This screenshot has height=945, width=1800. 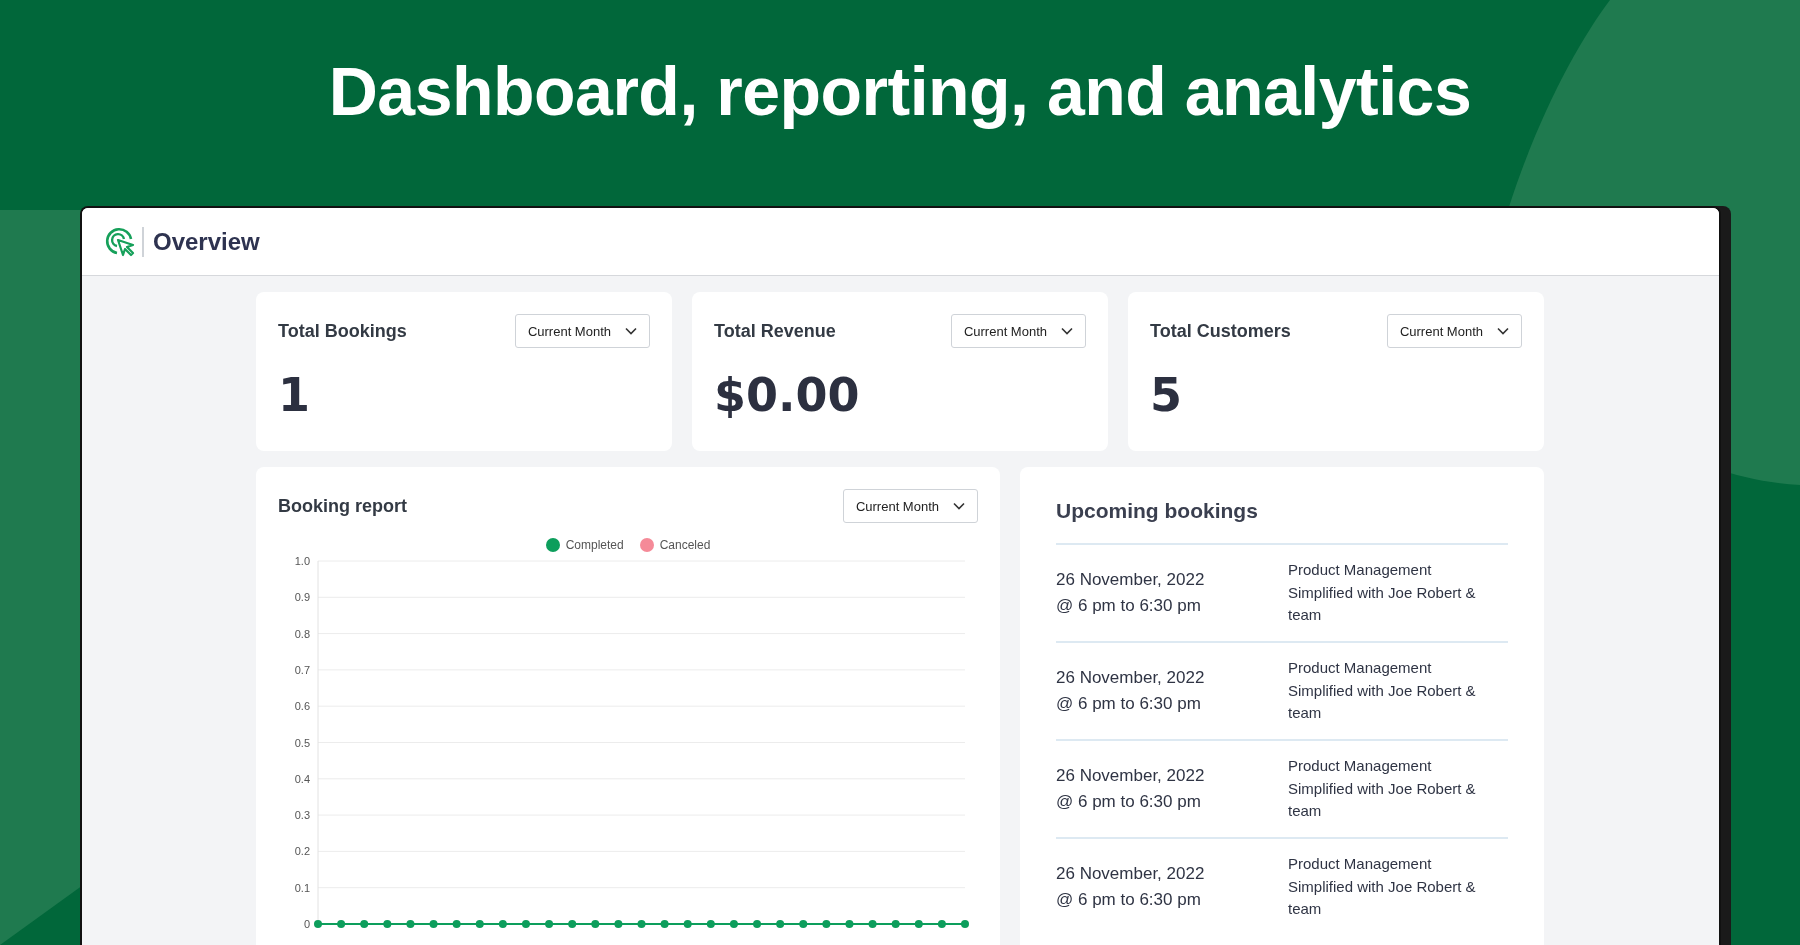 What do you see at coordinates (302, 887) in the screenshot?
I see `axis-tick-label: 0.1` at bounding box center [302, 887].